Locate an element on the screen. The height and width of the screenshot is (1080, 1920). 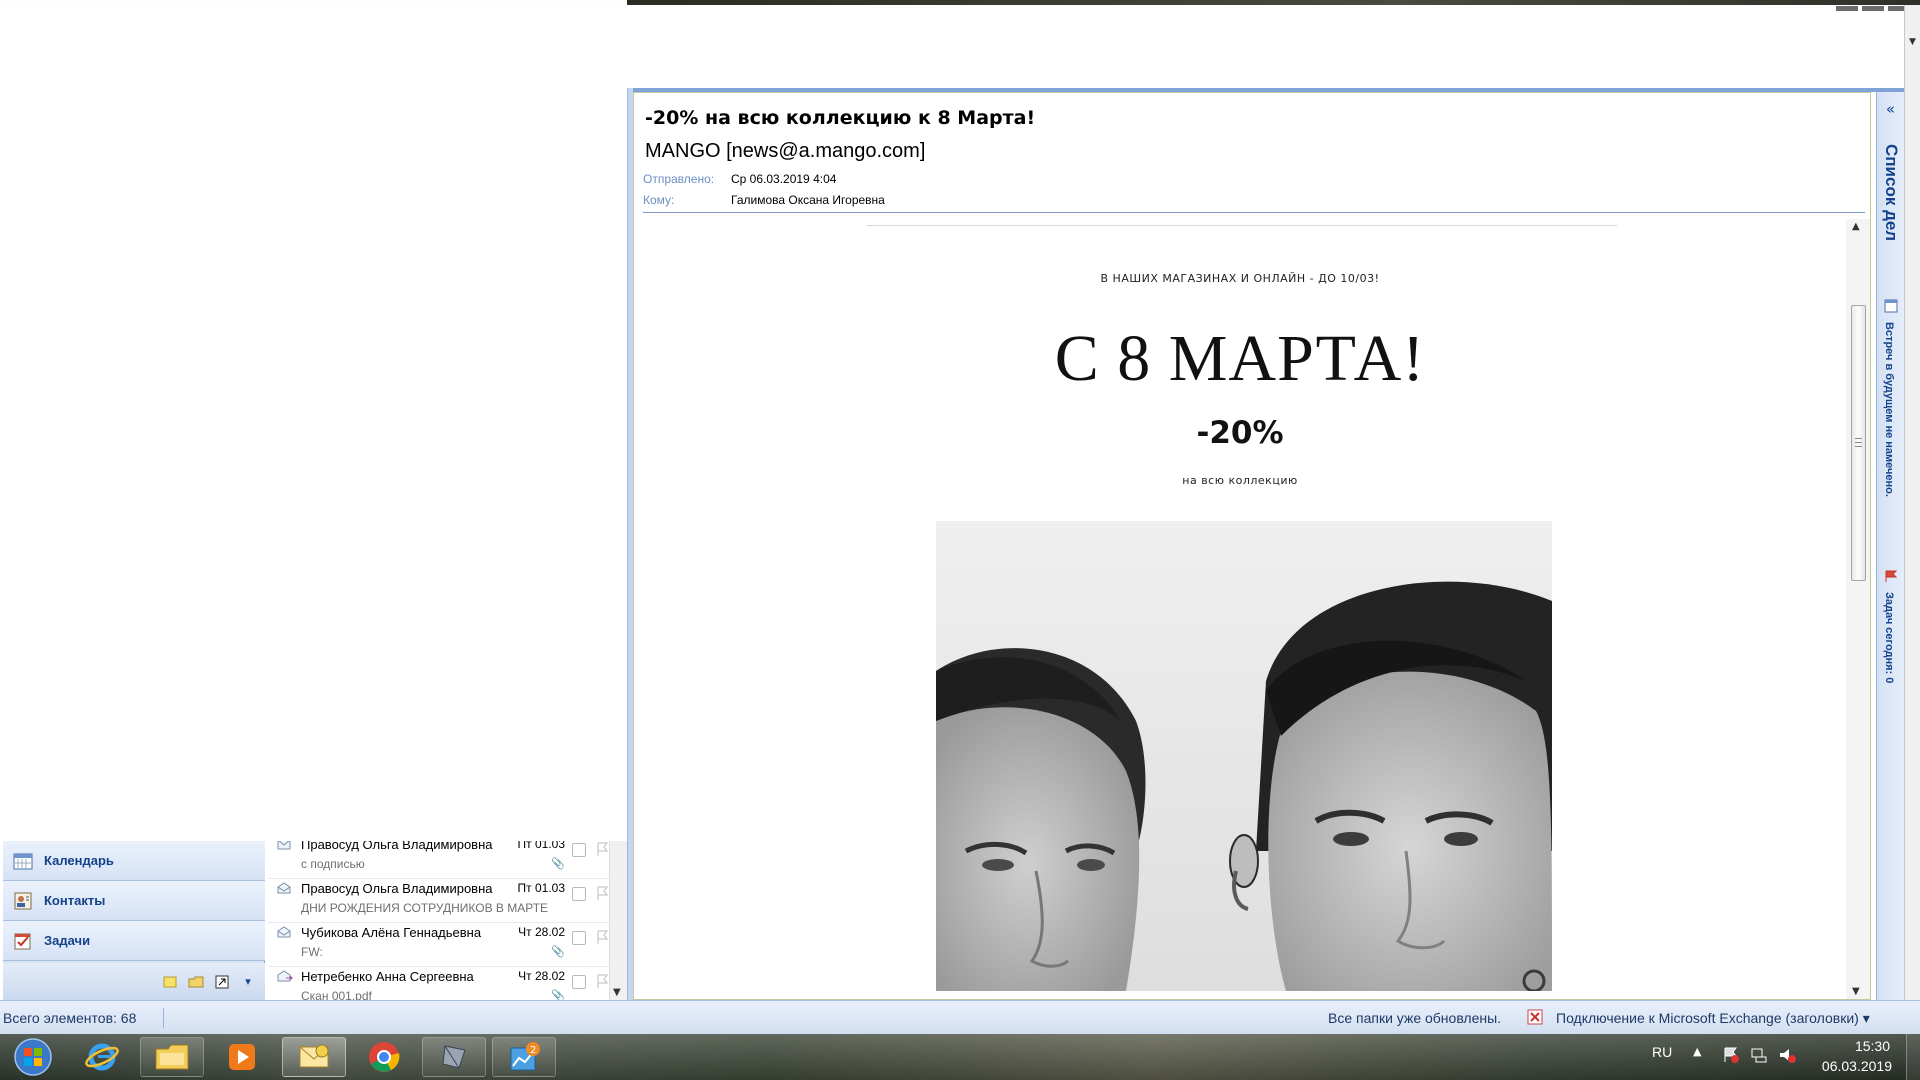
outlook-icon is located at coordinates (314, 1057).